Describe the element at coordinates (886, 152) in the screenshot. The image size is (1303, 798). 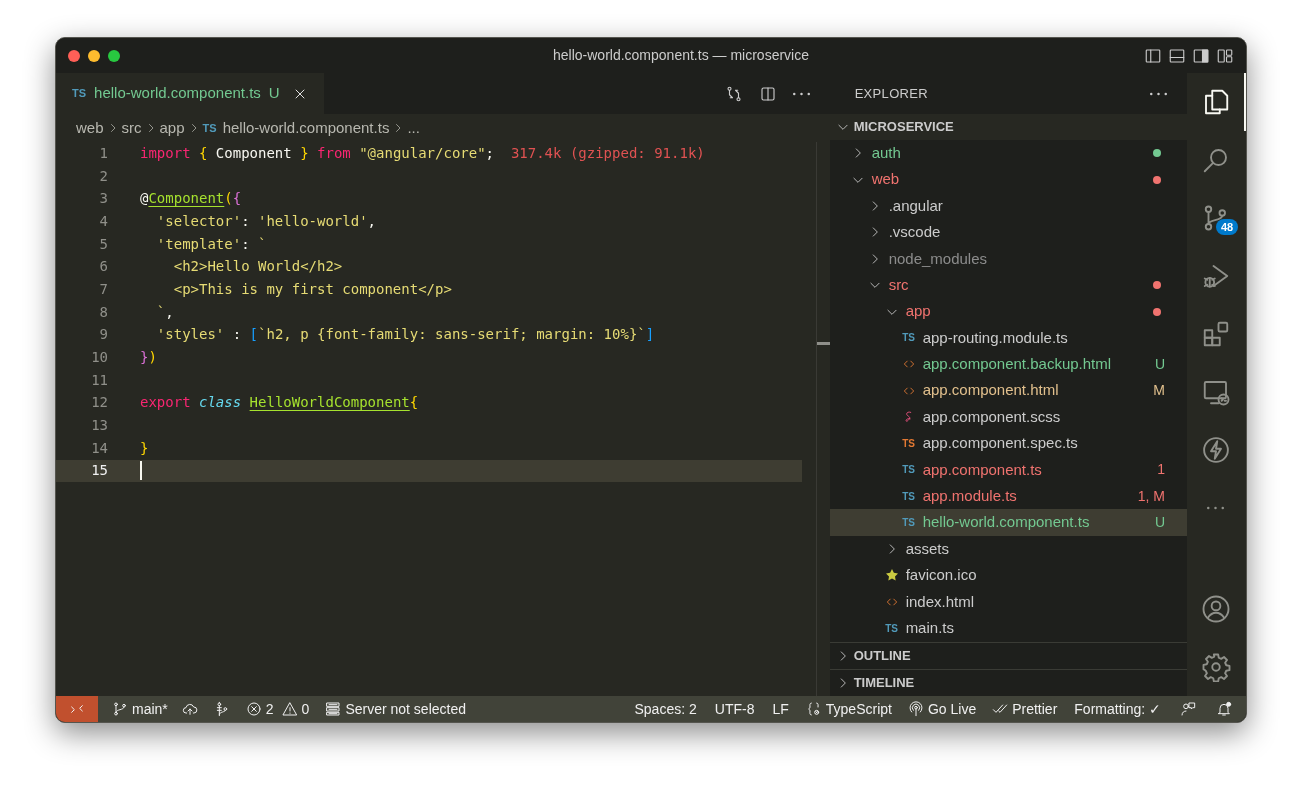
I see `file-name: auth` at that location.